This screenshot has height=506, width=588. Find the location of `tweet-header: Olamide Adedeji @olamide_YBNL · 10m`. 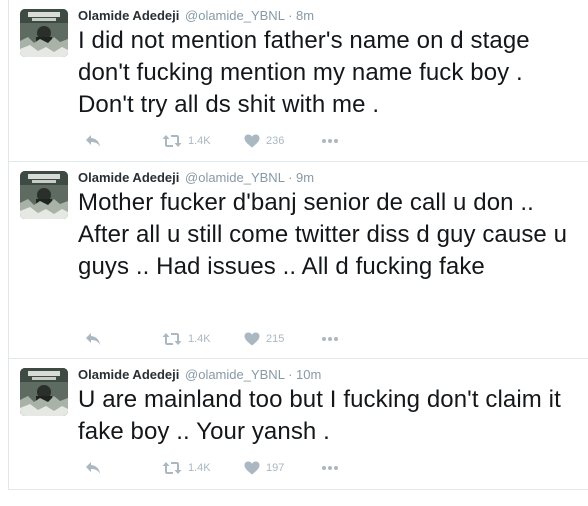

tweet-header: Olamide Adedeji @olamide_YBNL · 10m is located at coordinates (199, 375).